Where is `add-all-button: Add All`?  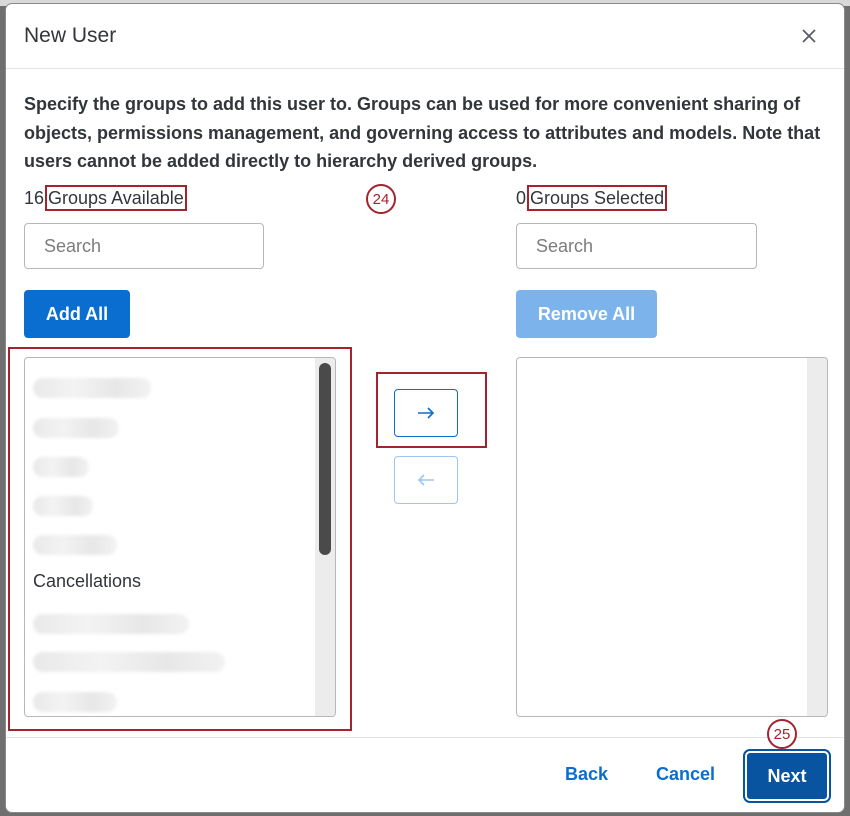 add-all-button: Add All is located at coordinates (77, 314).